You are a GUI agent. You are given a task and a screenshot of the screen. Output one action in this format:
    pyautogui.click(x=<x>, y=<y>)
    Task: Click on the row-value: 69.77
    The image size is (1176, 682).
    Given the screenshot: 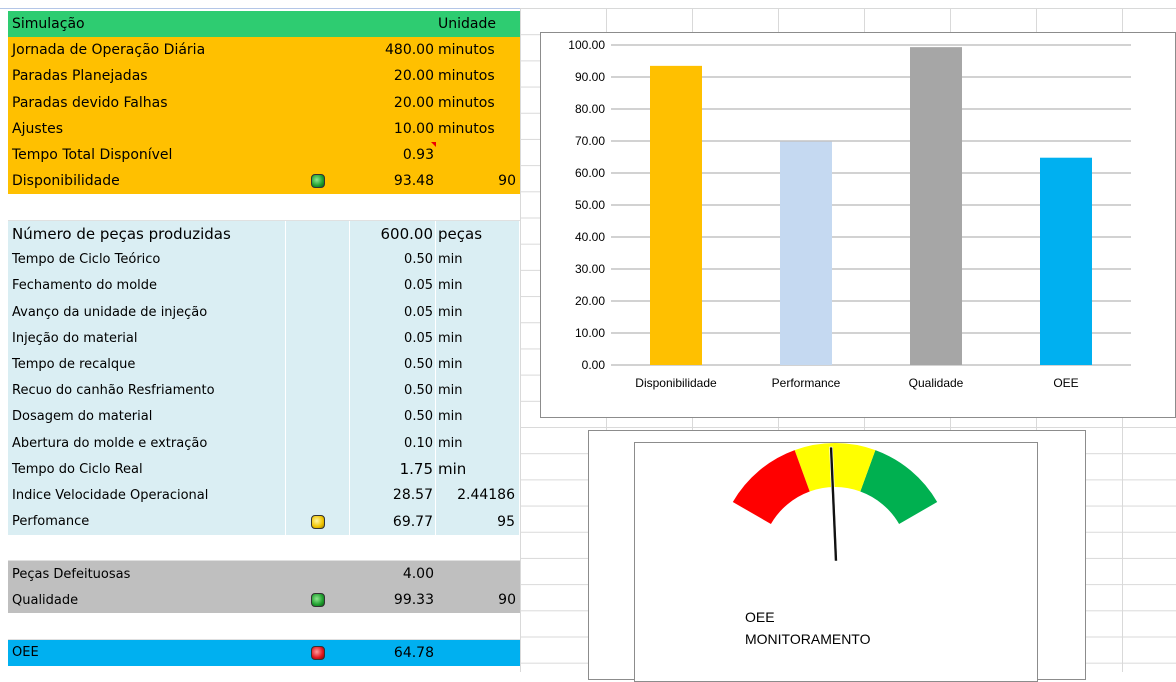 What is the action you would take?
    pyautogui.click(x=393, y=521)
    